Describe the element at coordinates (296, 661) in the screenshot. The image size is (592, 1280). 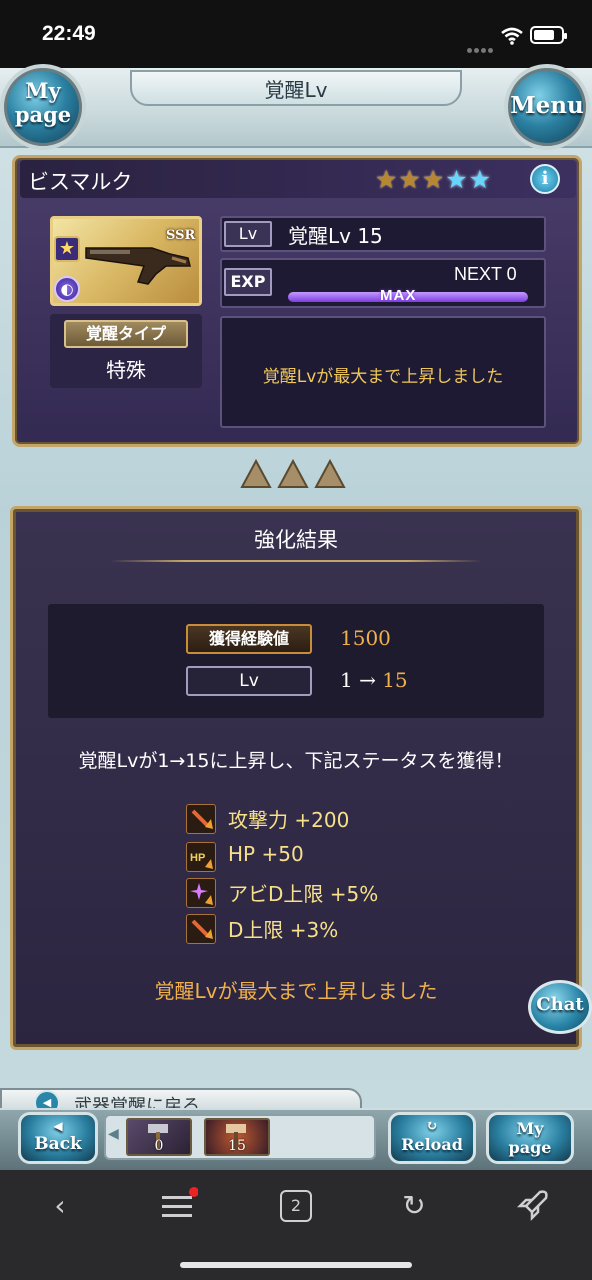
I see `result-summary-box` at that location.